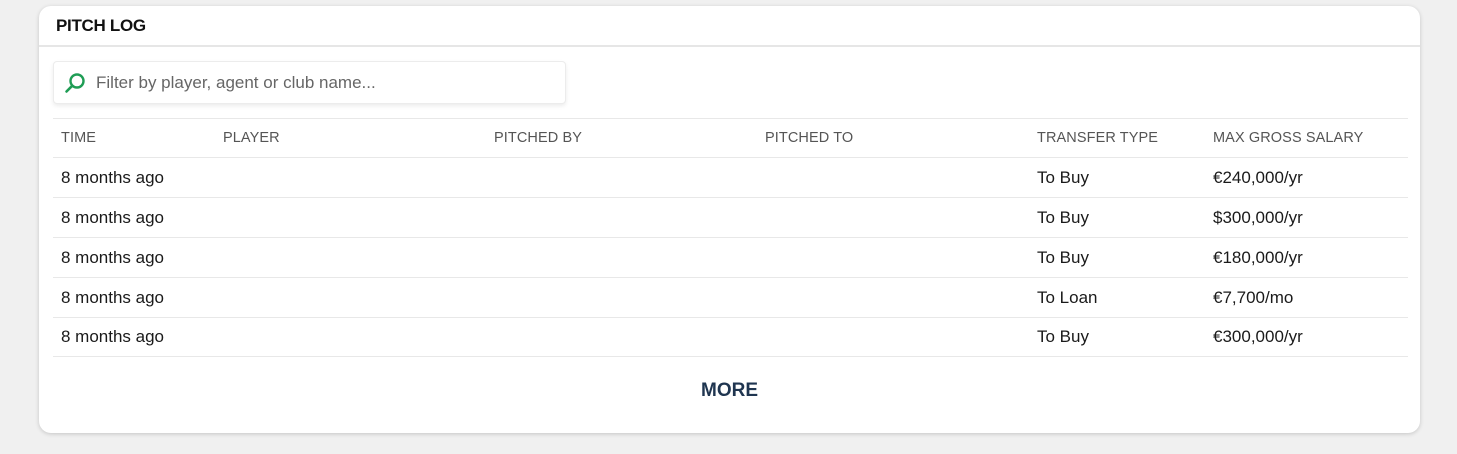 The height and width of the screenshot is (454, 1457). What do you see at coordinates (1067, 297) in the screenshot?
I see `transfer-type-cell: To Loan` at bounding box center [1067, 297].